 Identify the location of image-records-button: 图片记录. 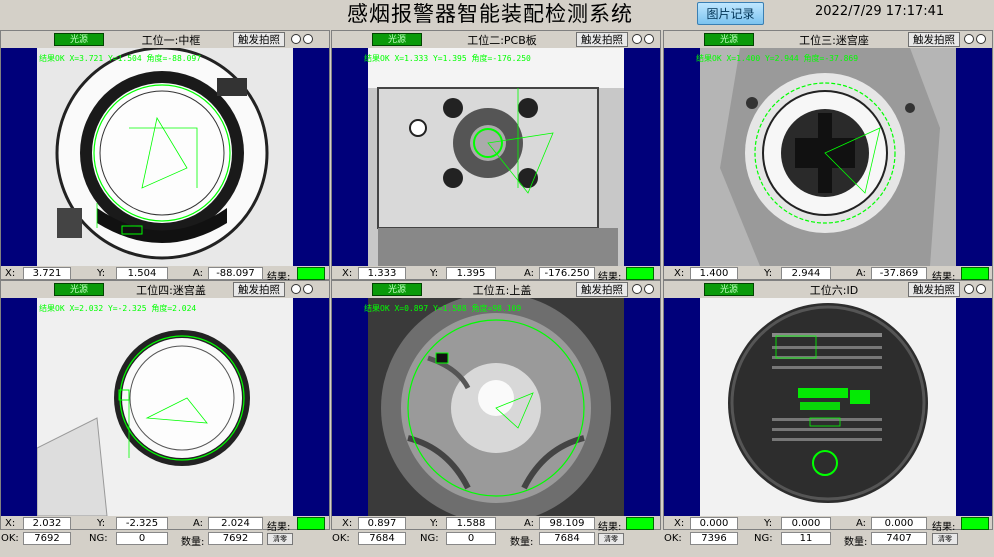
(730, 13).